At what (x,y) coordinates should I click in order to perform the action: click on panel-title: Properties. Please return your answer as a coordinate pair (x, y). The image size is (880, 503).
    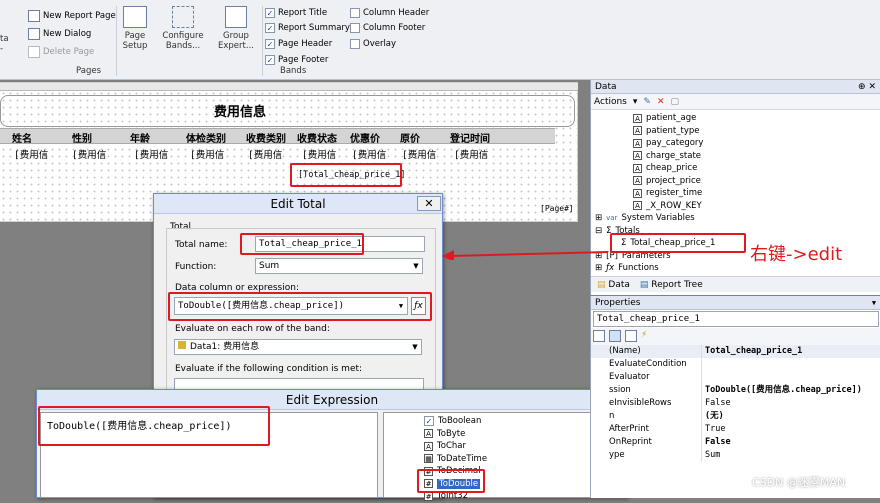
    Looking at the image, I should click on (735, 303).